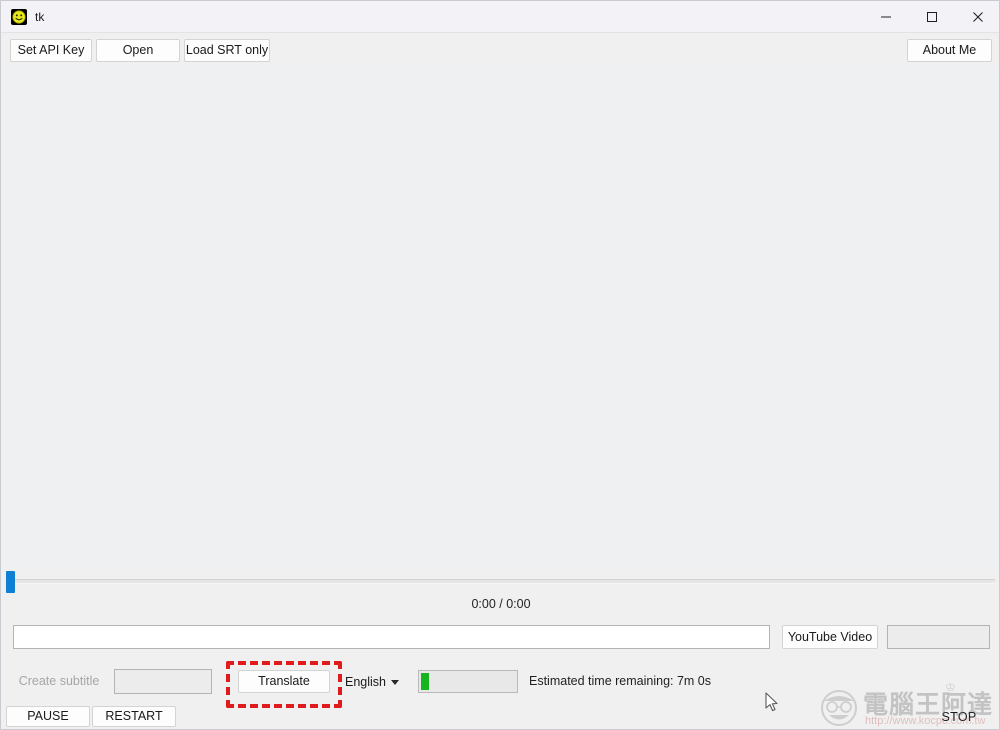 This screenshot has width=1000, height=730. What do you see at coordinates (365, 682) in the screenshot?
I see `language-dropdown-value: English` at bounding box center [365, 682].